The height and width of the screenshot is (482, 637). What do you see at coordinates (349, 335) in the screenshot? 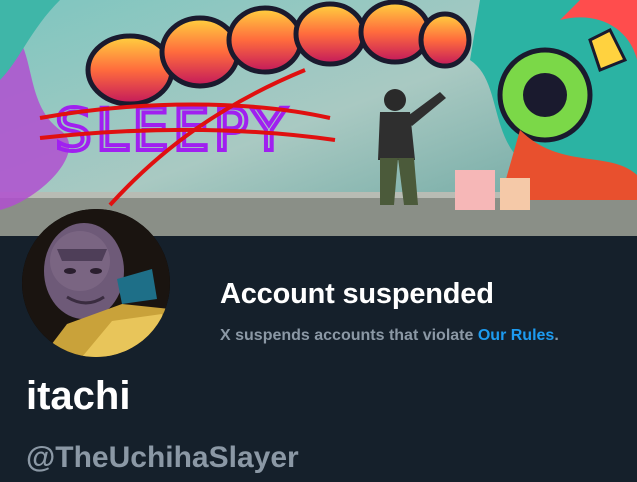
I see `suspension-message-text: X suspends accounts that violate` at bounding box center [349, 335].